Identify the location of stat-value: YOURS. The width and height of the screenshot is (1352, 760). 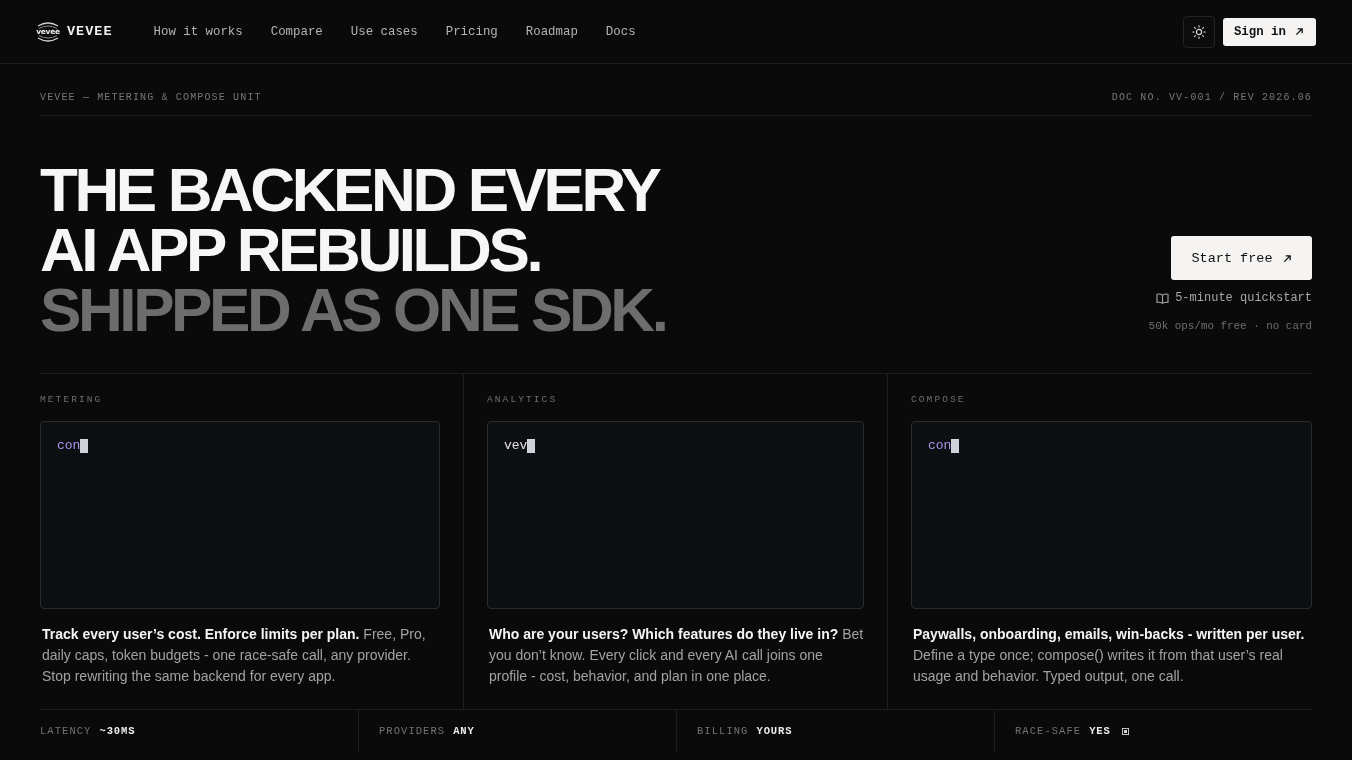
(774, 731).